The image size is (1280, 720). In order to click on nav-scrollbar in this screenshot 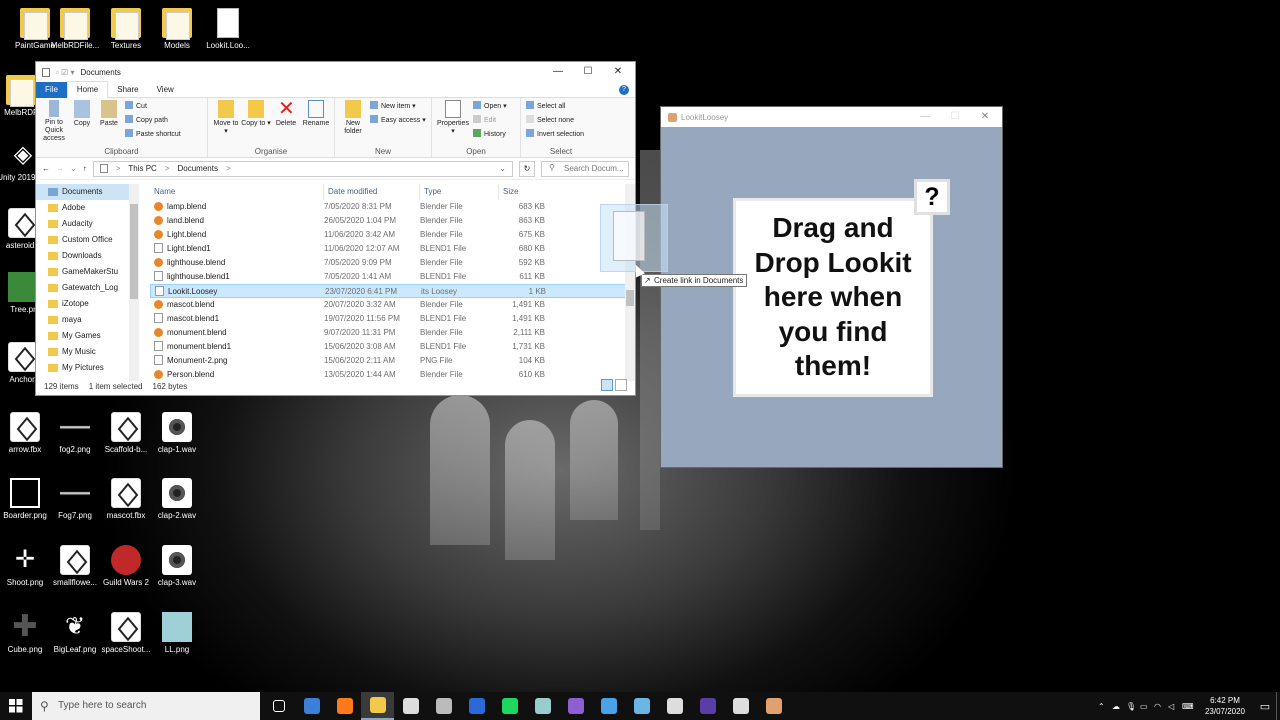, I will do `click(134, 282)`.